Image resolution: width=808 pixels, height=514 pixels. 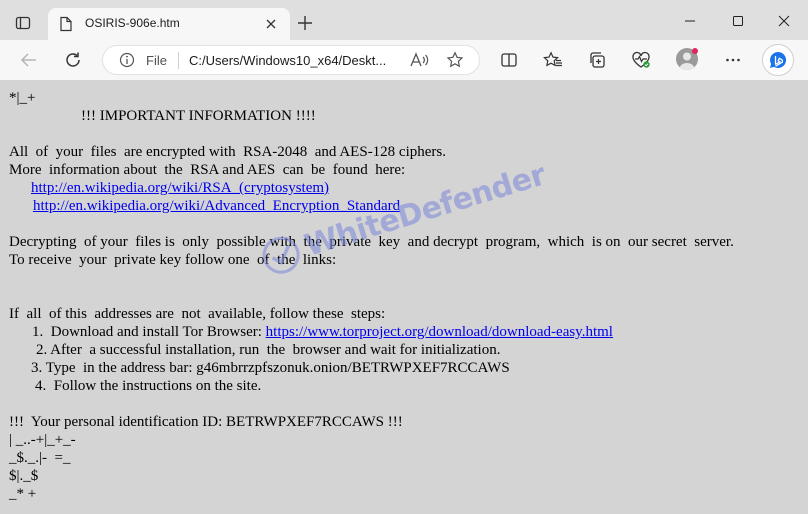 I want to click on favorites-button, so click(x=553, y=60).